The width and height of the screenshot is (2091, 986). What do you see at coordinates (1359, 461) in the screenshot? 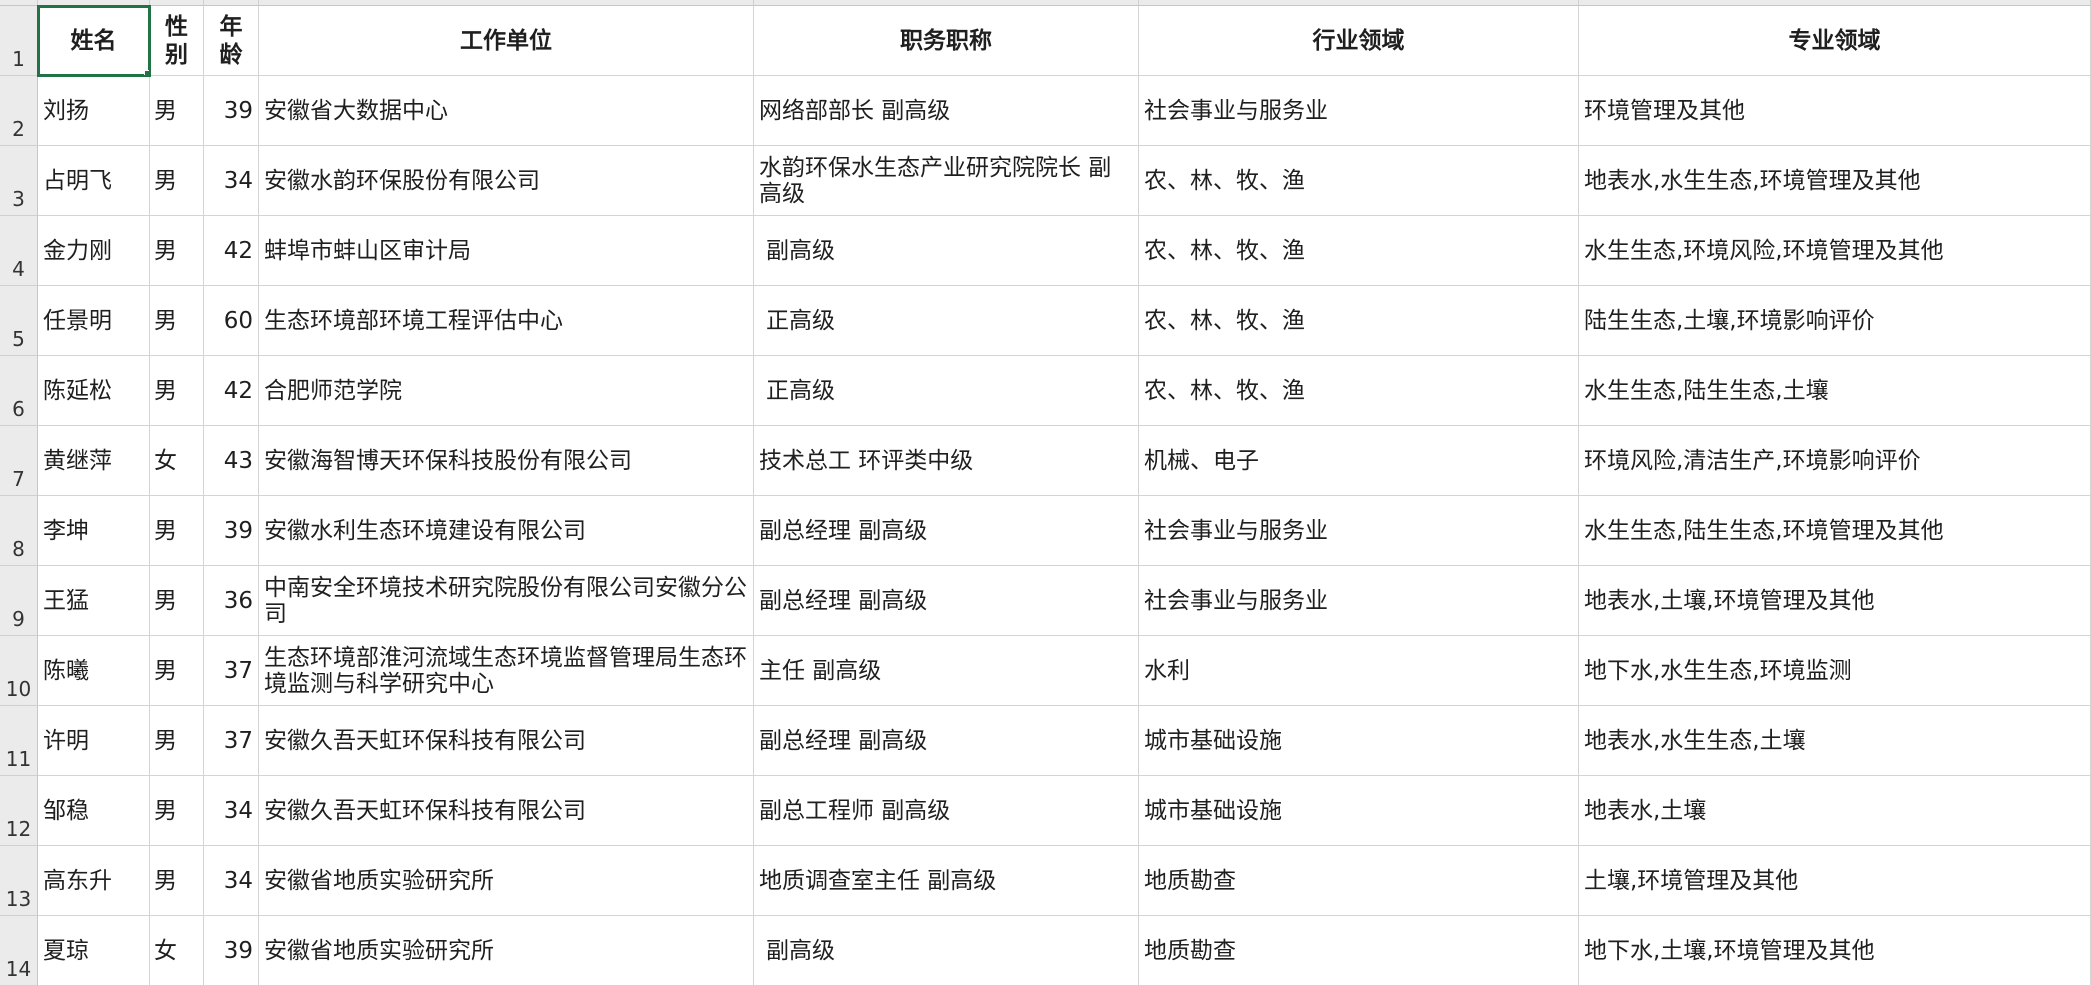
I see `industry-cell: 机械、电子` at bounding box center [1359, 461].